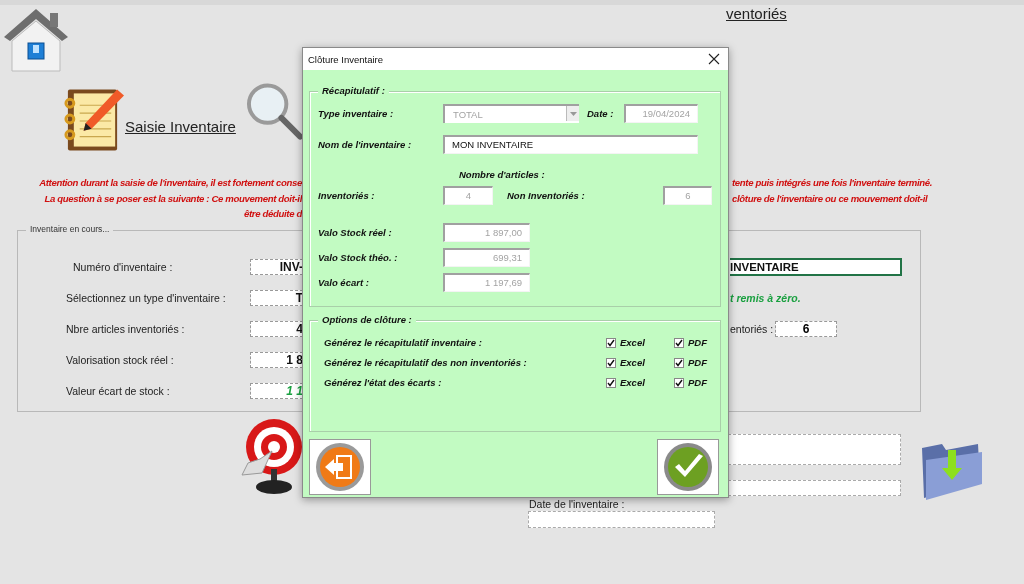 Image resolution: width=1024 pixels, height=584 pixels. I want to click on search-icon, so click(273, 111).